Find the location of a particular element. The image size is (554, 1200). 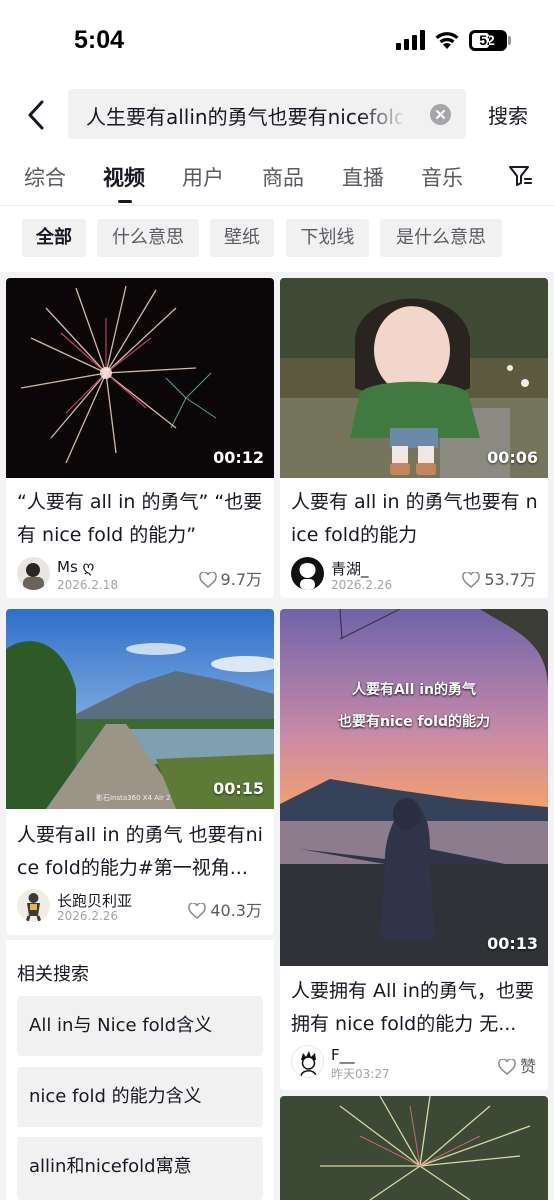

post-date: 昨天03:27 is located at coordinates (360, 1074).